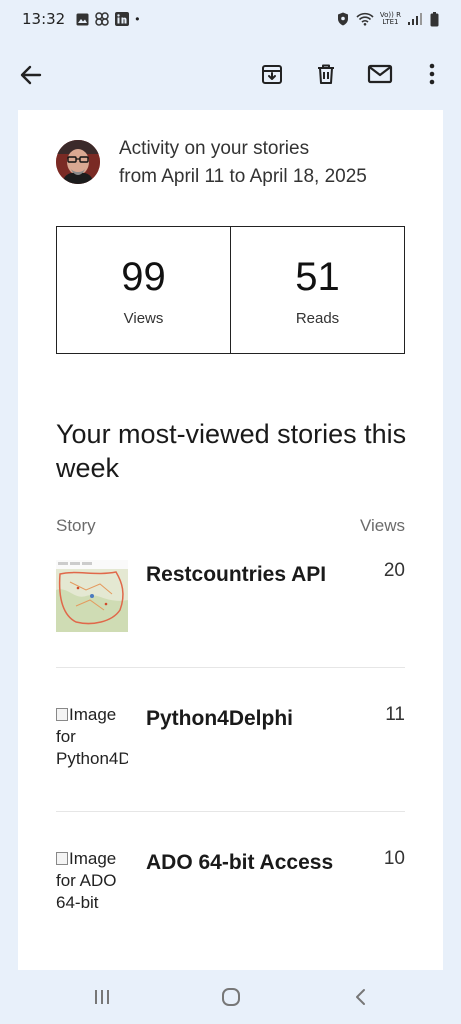 This screenshot has height=1024, width=461. Describe the element at coordinates (78, 162) in the screenshot. I see `avatar` at that location.